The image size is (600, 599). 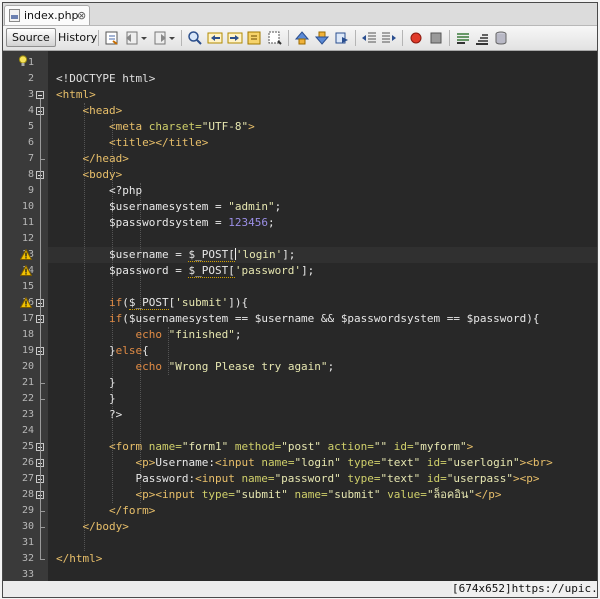 I want to click on code-token: value=, so click(x=407, y=494).